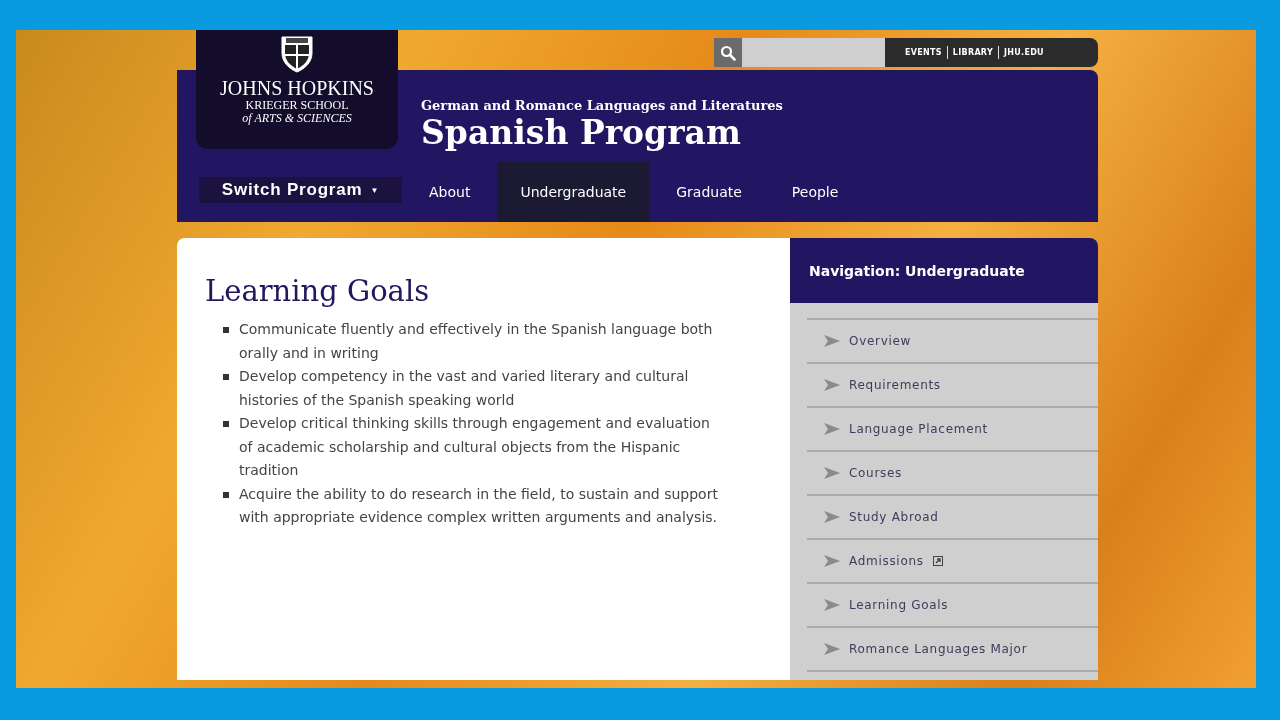 The width and height of the screenshot is (1280, 720). I want to click on utility-link: LIBRARY, so click(972, 52).